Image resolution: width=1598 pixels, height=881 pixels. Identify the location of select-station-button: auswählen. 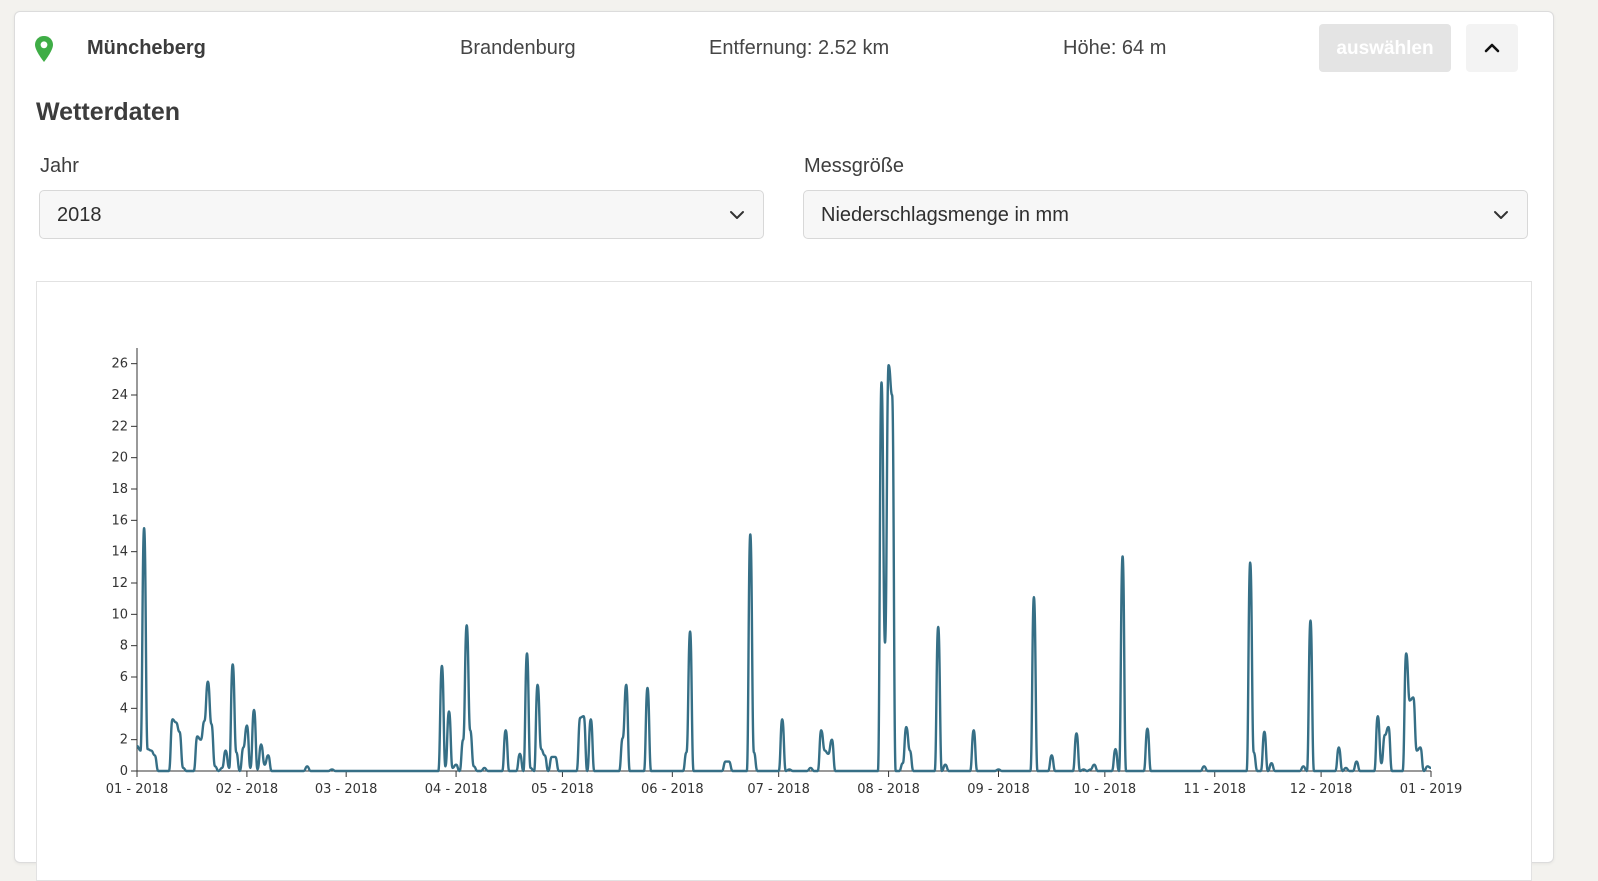
(1385, 48).